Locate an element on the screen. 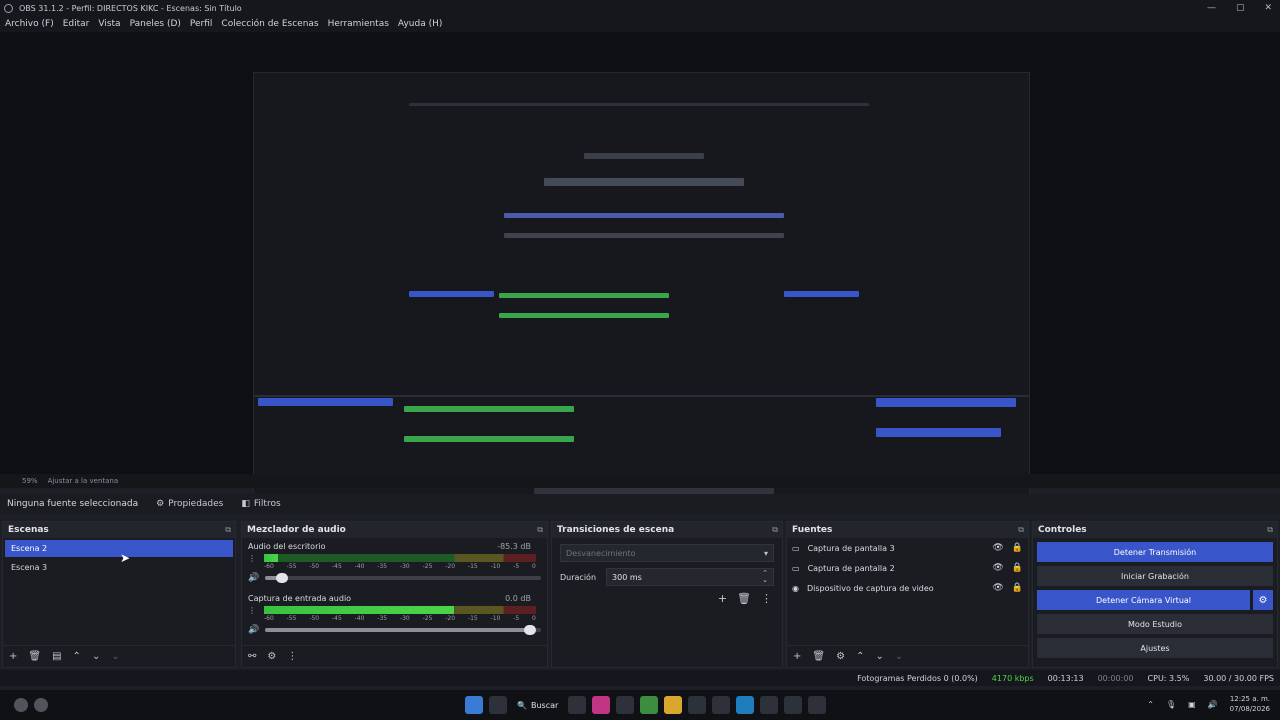 The image size is (1280, 720). steam-icon is located at coordinates (769, 705).